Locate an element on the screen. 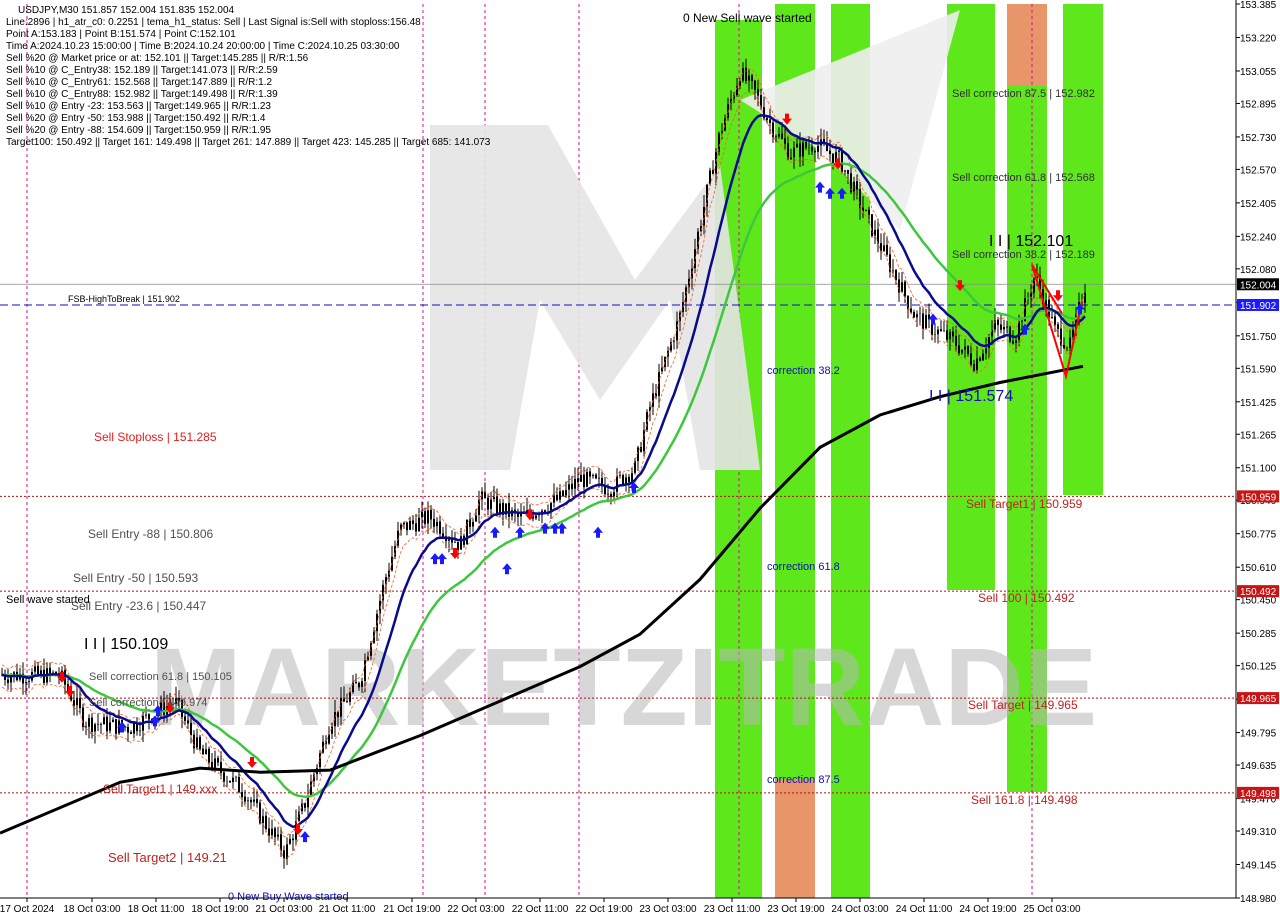 The image size is (1280, 920). price-tick-label: 152.080 is located at coordinates (1258, 270).